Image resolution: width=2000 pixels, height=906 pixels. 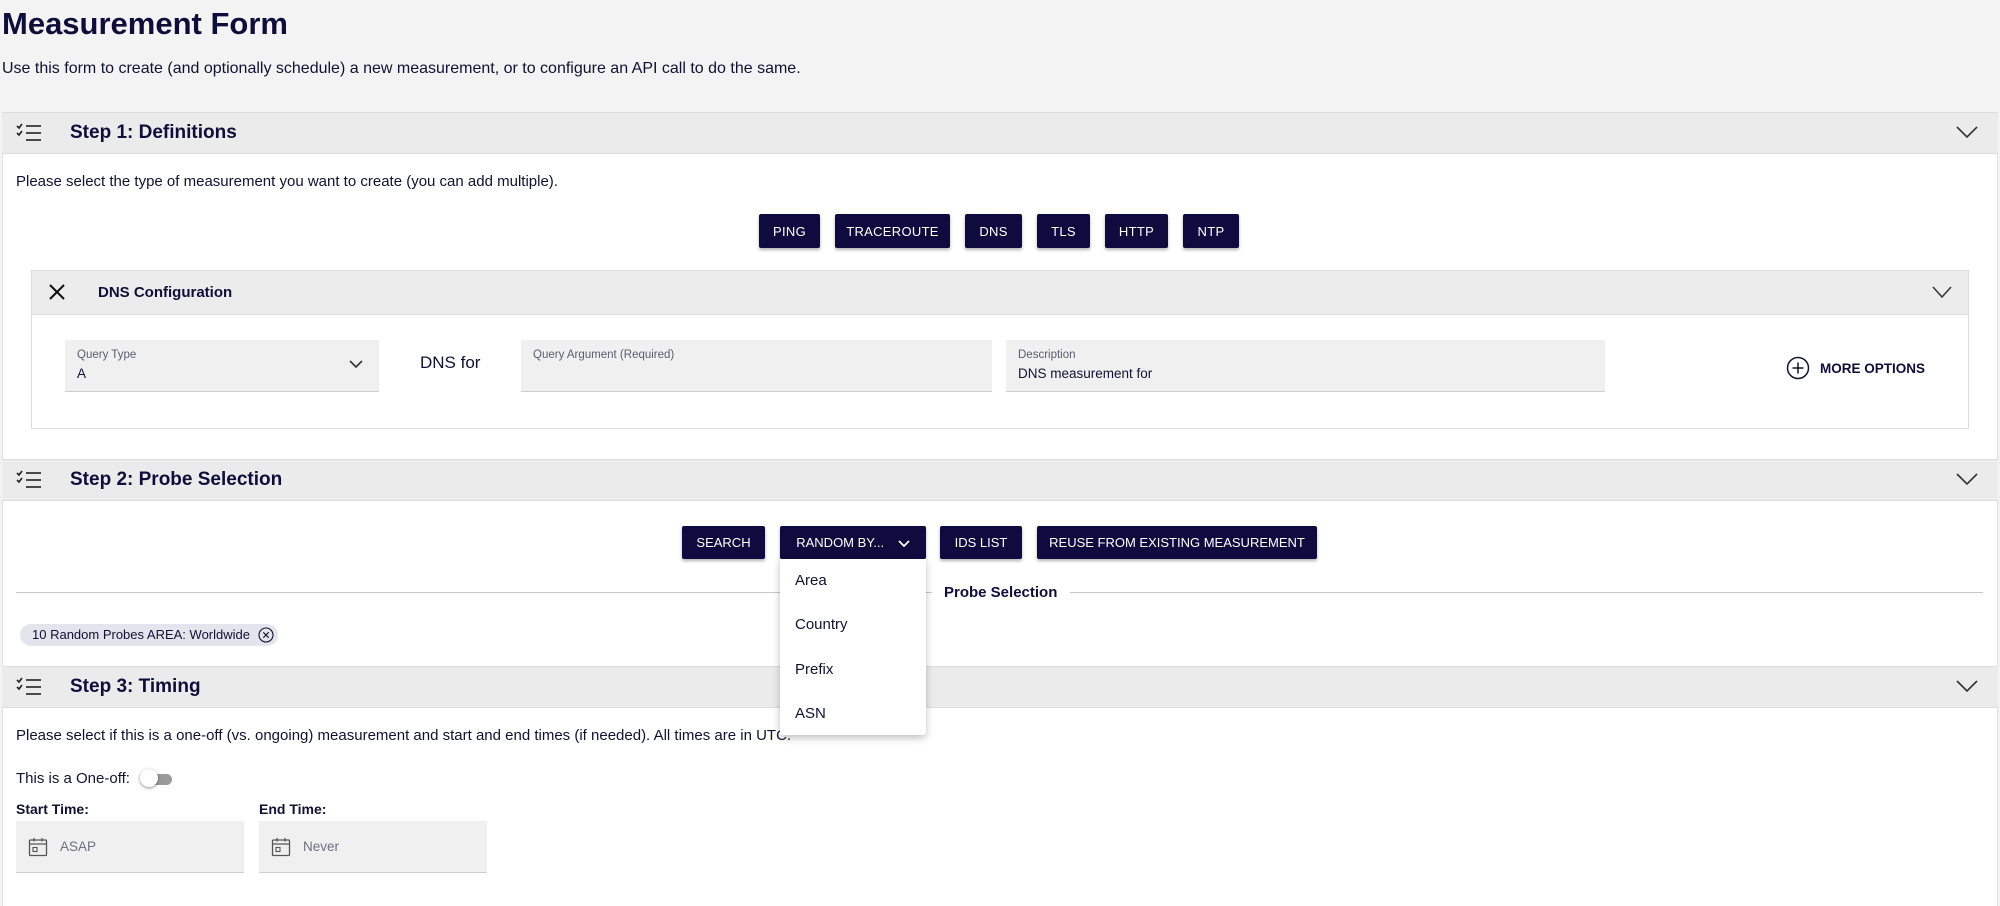 I want to click on description-value: DNS measurement for, so click(x=1085, y=373).